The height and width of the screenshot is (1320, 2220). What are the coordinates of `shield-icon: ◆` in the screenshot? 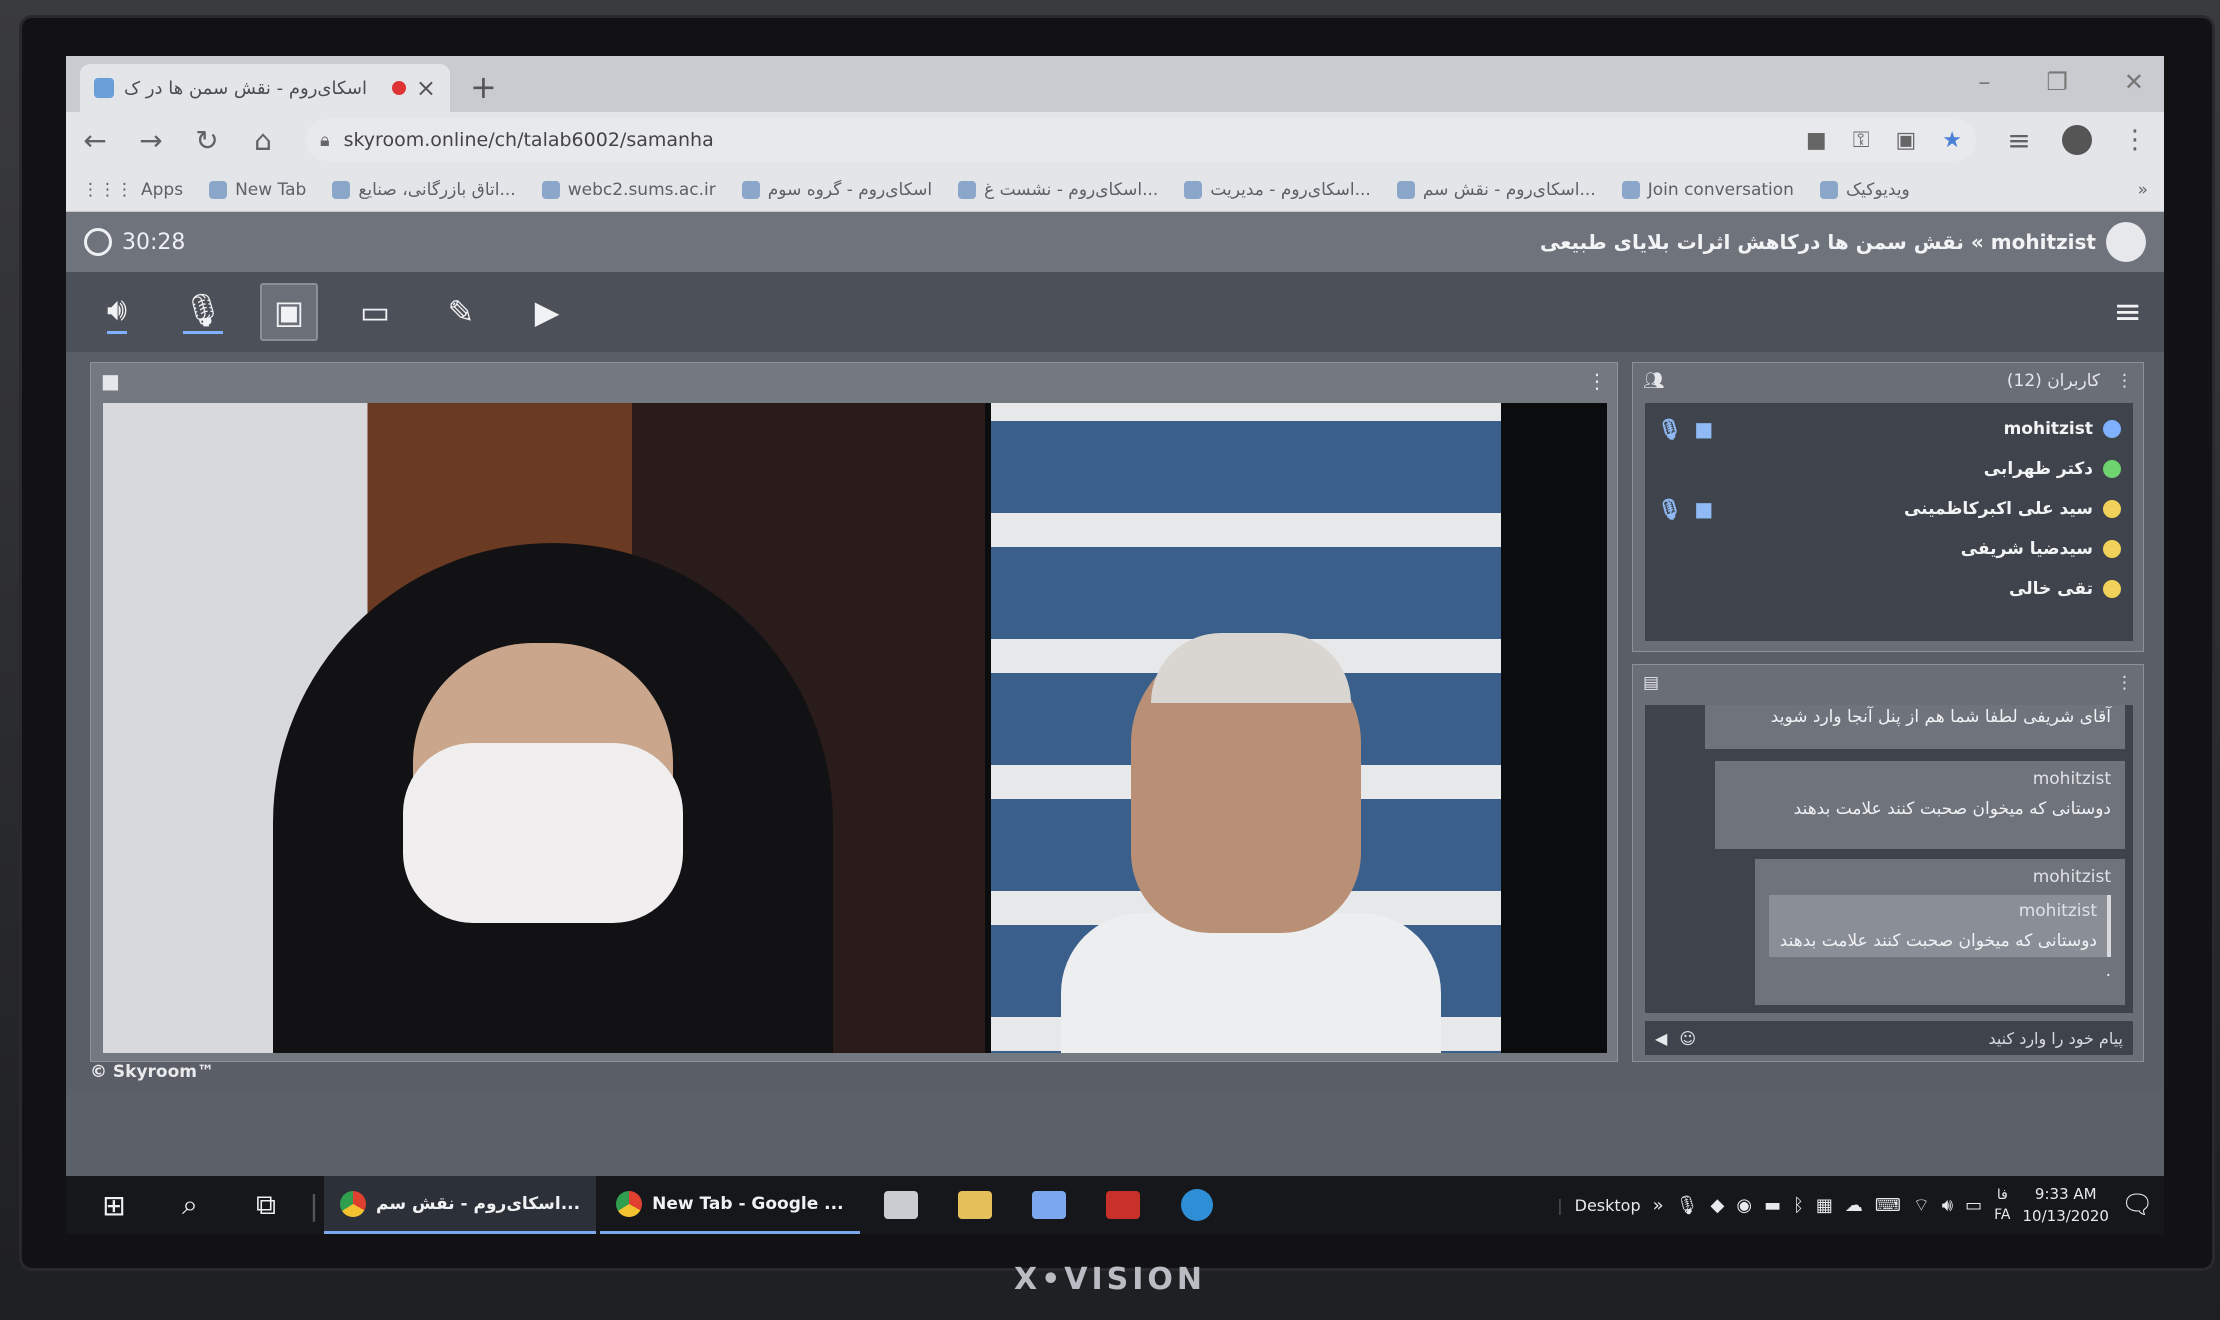 It's located at (1717, 1205).